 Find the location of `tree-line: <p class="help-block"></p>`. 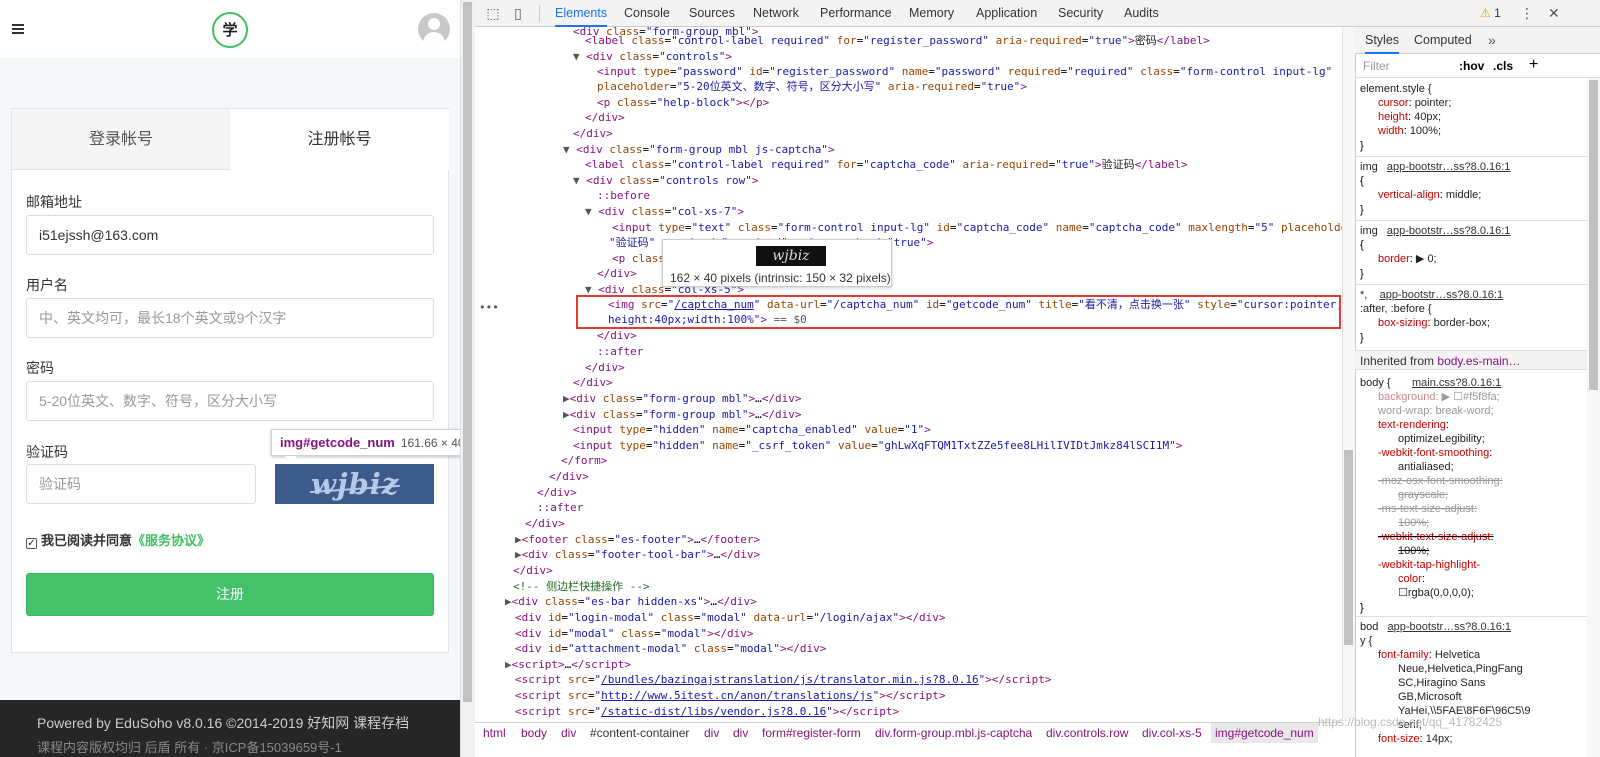

tree-line: <p class="help-block"></p> is located at coordinates (683, 102).